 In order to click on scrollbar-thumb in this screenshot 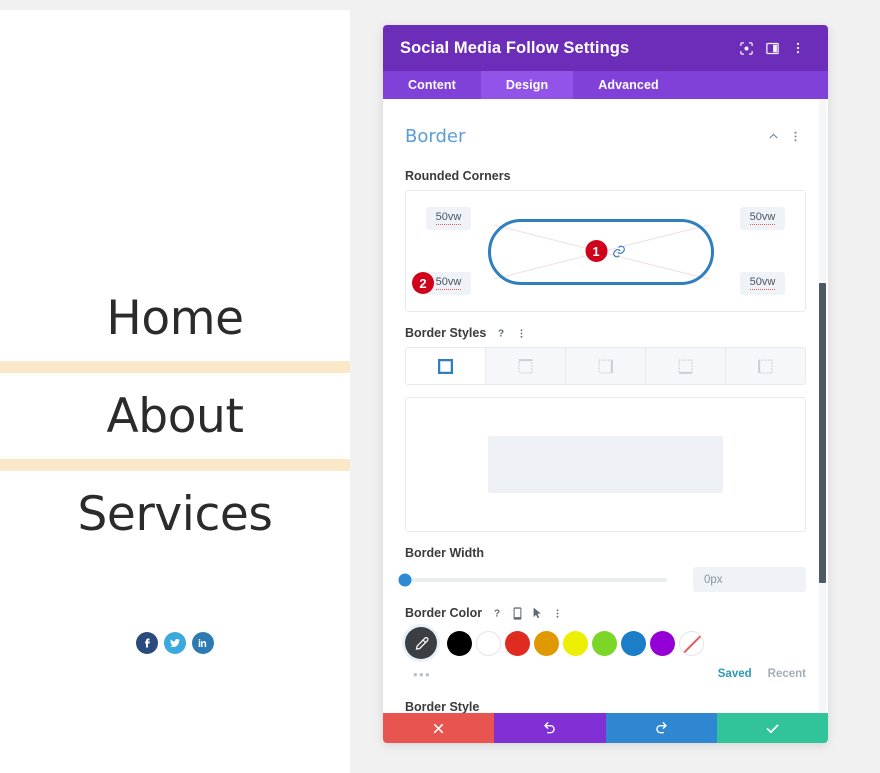, I will do `click(822, 433)`.